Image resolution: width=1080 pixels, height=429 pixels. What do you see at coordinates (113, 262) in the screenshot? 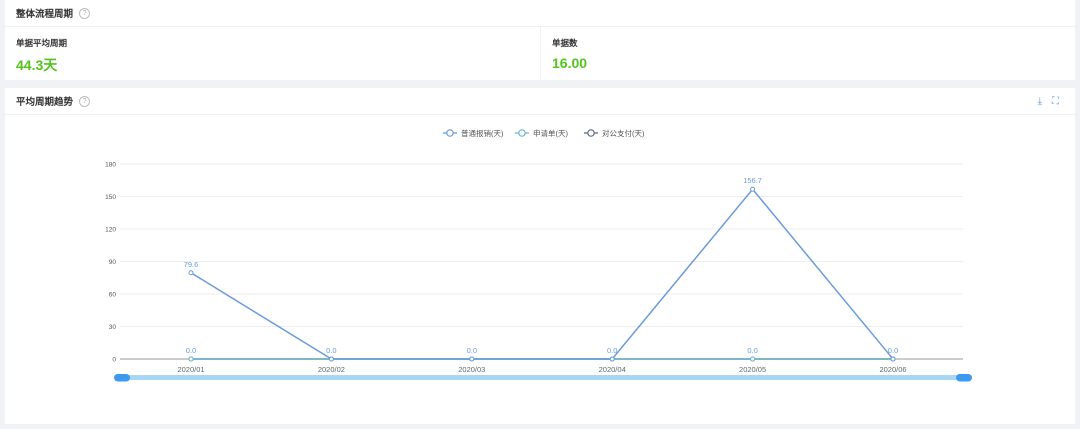
I see `y-tick-label: 90` at bounding box center [113, 262].